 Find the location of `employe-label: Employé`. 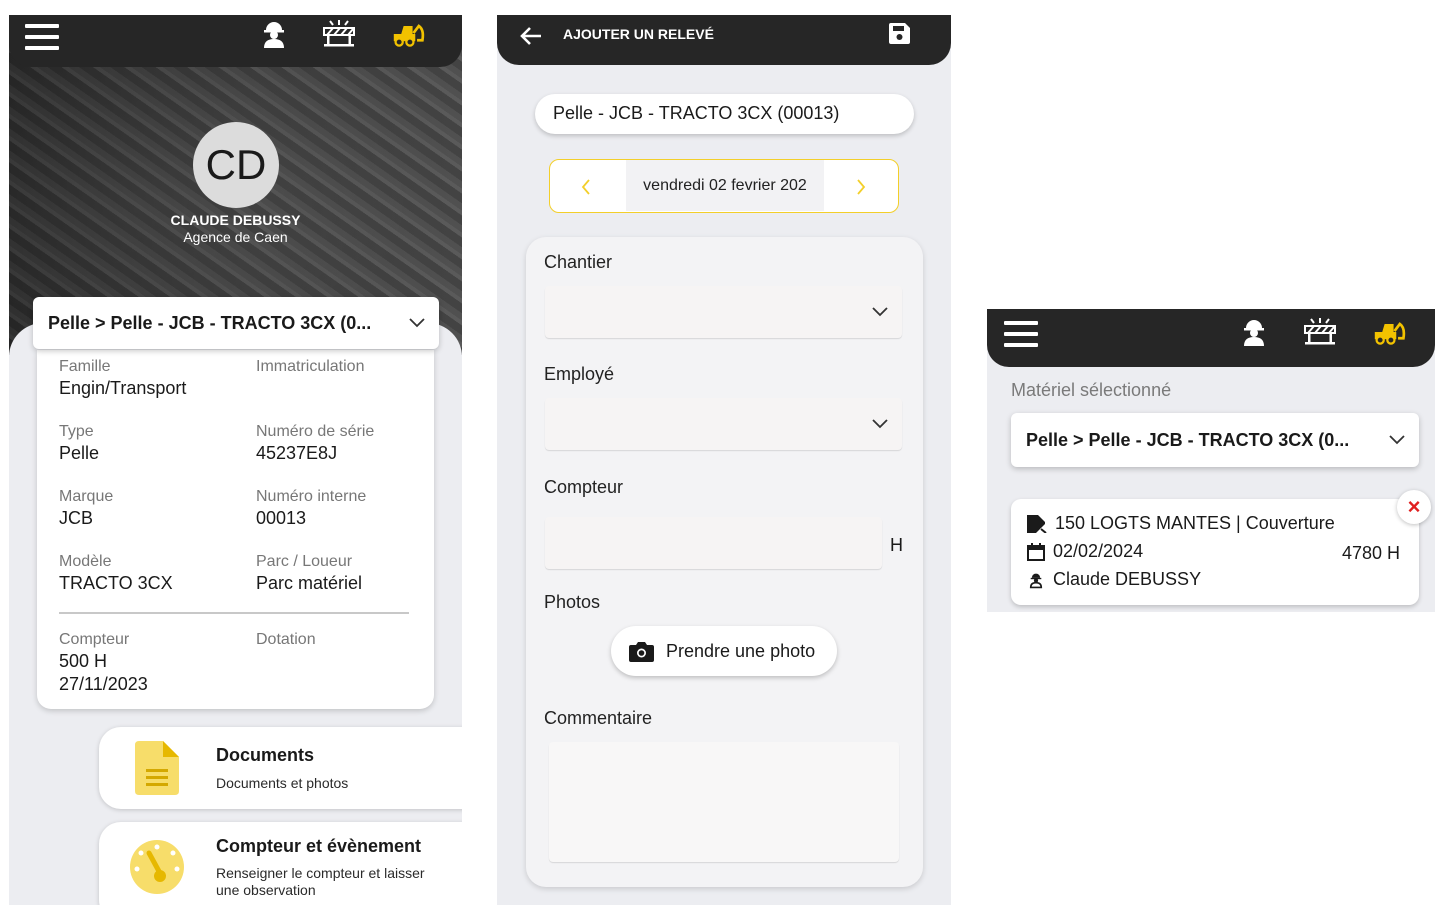

employe-label: Employé is located at coordinates (579, 374).